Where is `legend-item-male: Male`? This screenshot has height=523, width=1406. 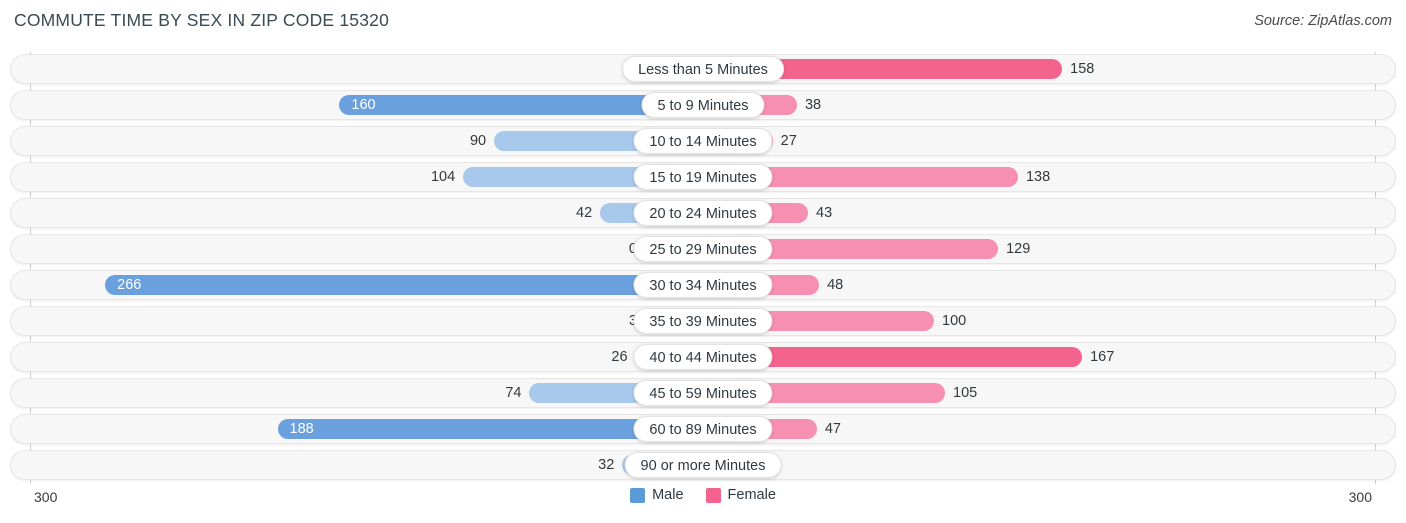
legend-item-male: Male is located at coordinates (657, 495).